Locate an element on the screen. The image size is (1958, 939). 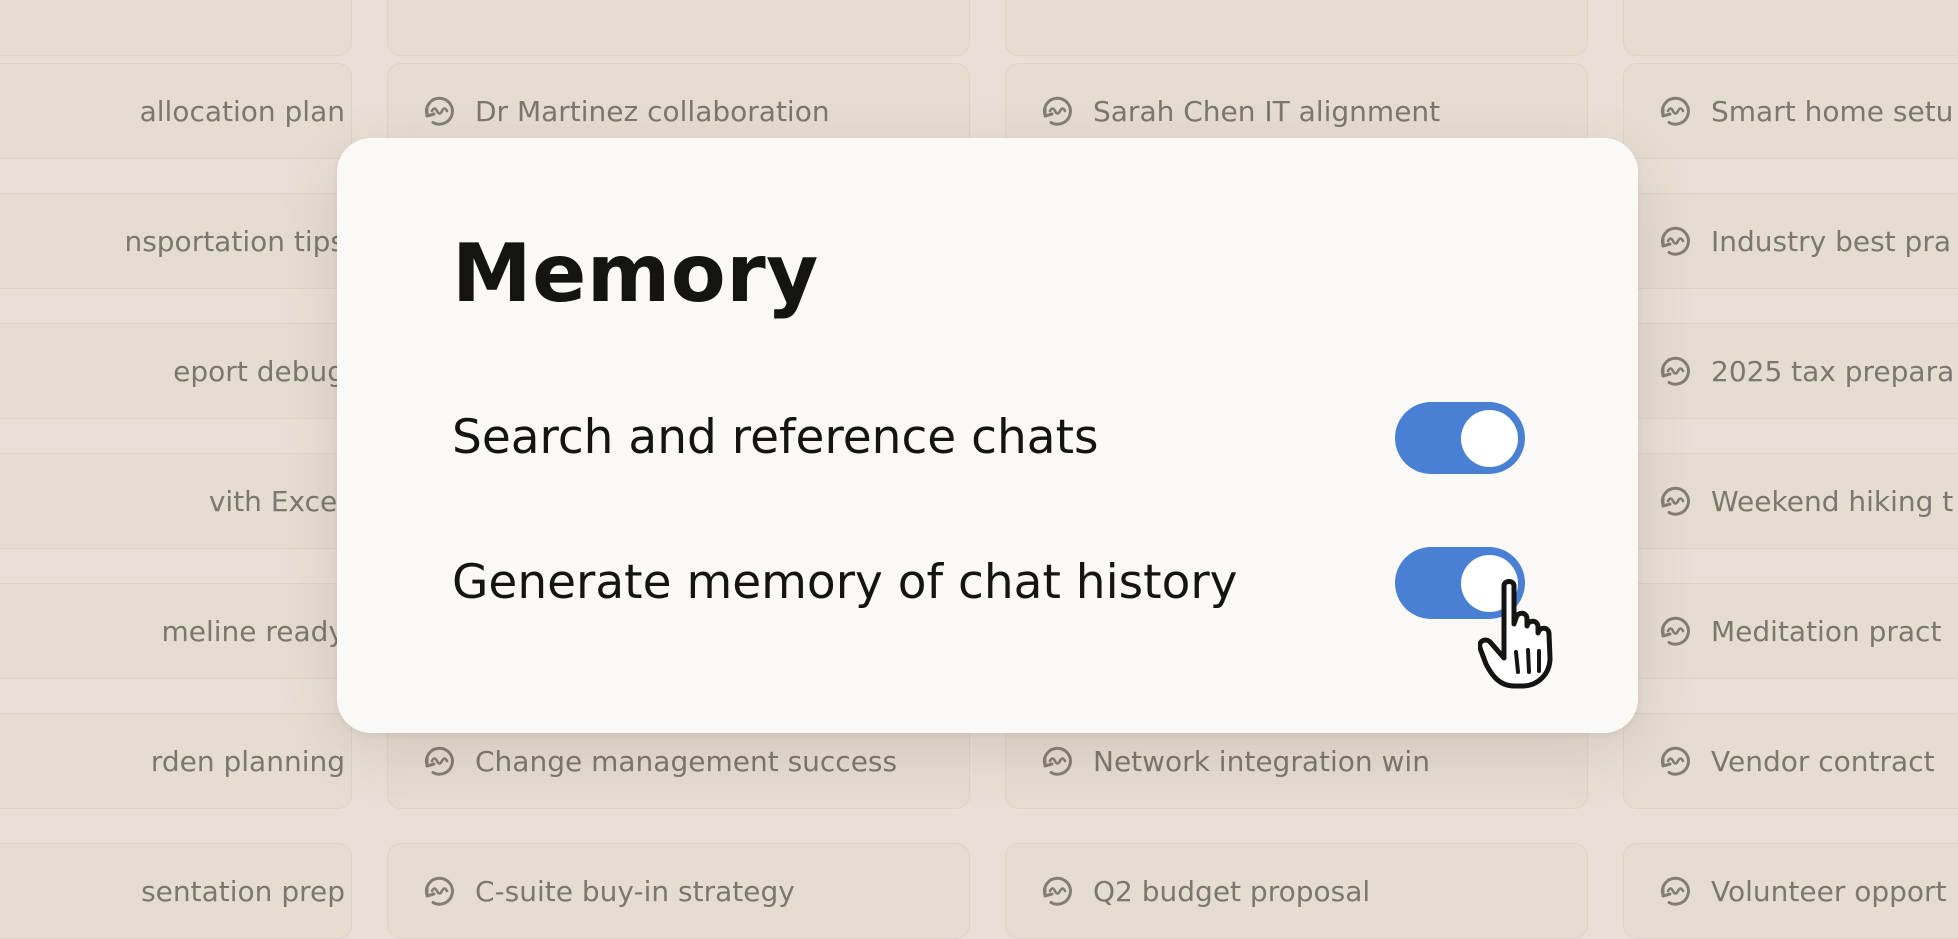
generate-memory-label: Generate memory of chat history is located at coordinates (845, 582).